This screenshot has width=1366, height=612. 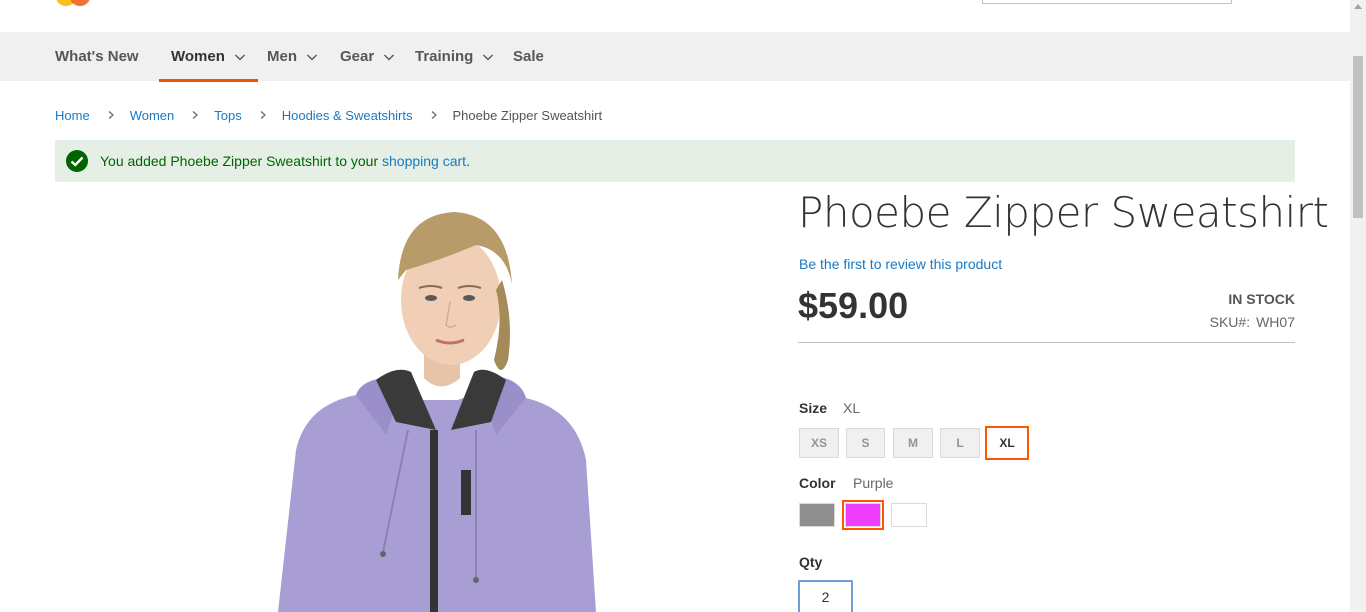 What do you see at coordinates (675, 16) in the screenshot?
I see `header-top` at bounding box center [675, 16].